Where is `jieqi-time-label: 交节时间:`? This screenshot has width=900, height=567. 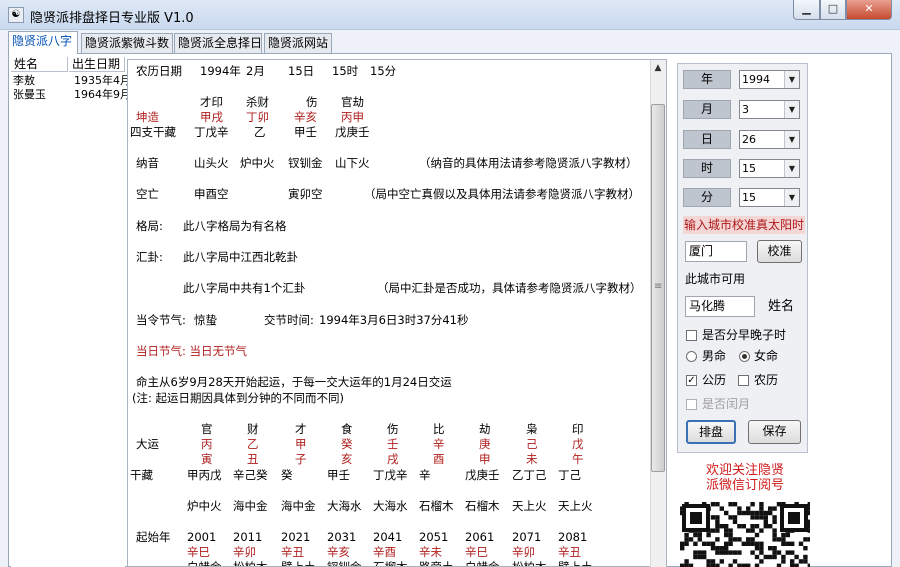
jieqi-time-label: 交节时间: is located at coordinates (289, 320).